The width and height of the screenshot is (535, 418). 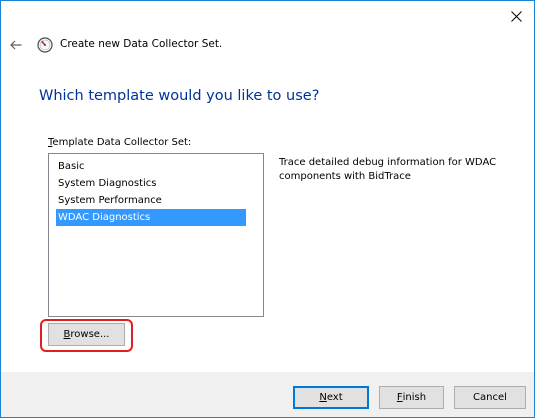 I want to click on list-item-basic: Basic, so click(x=151, y=166).